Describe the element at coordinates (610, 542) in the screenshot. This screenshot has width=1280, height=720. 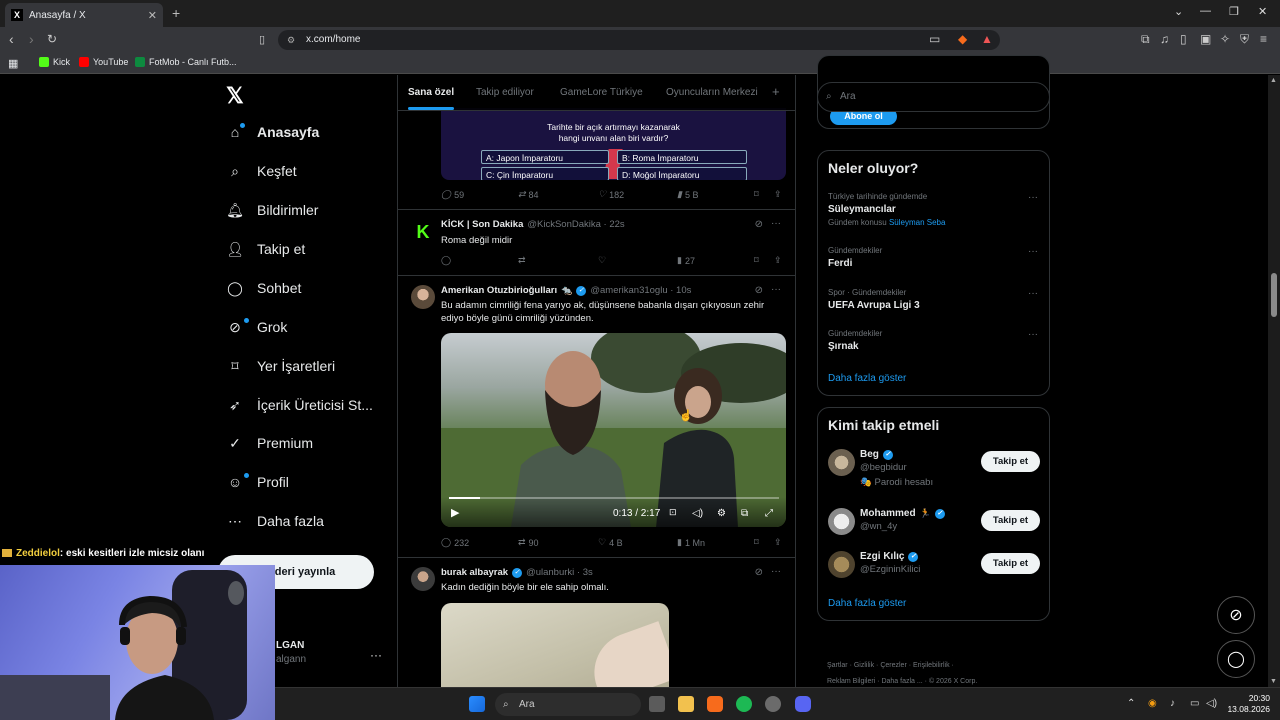
I see `like-button: ♡ 4 B` at that location.